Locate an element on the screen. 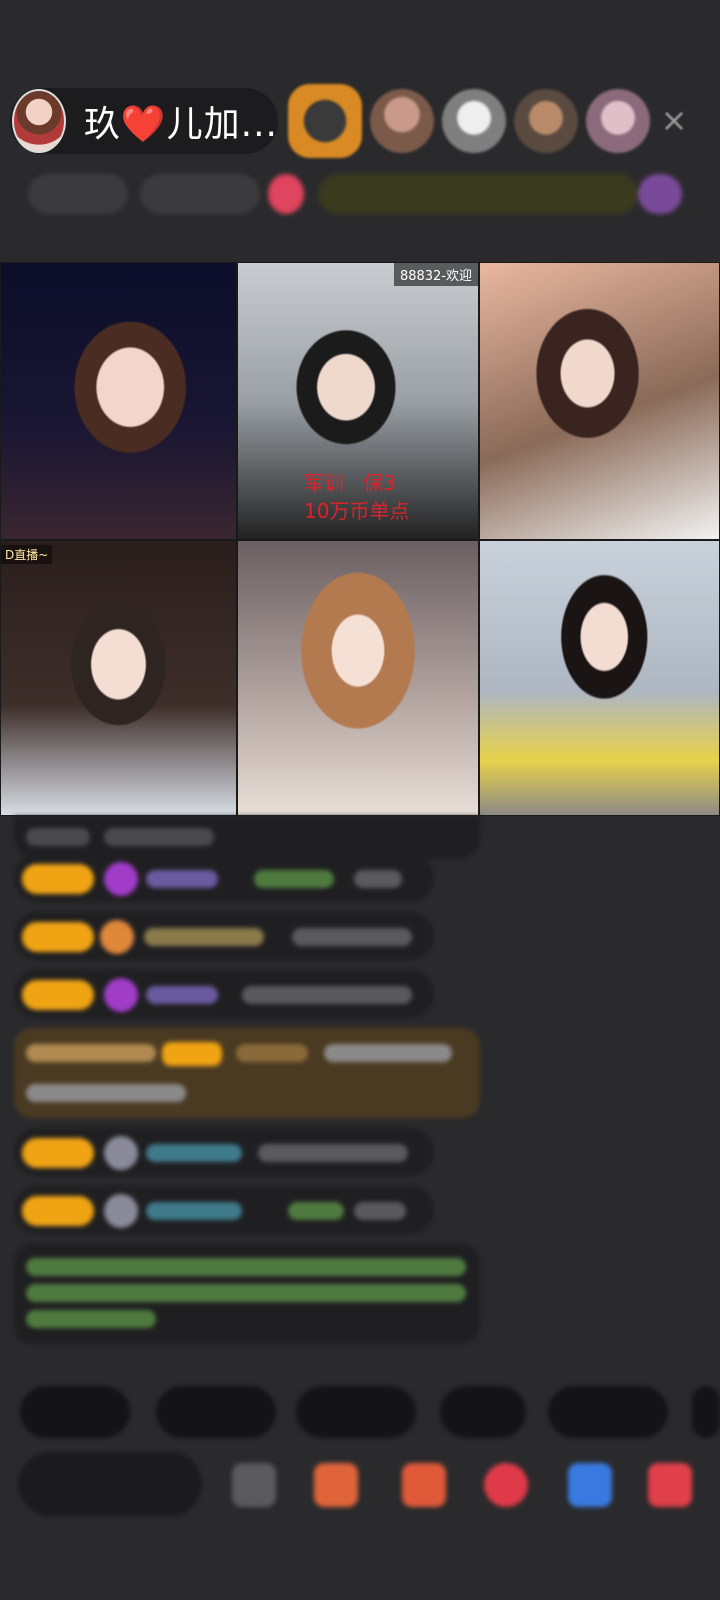 The width and height of the screenshot is (720, 1600). gift-icon is located at coordinates (286, 194).